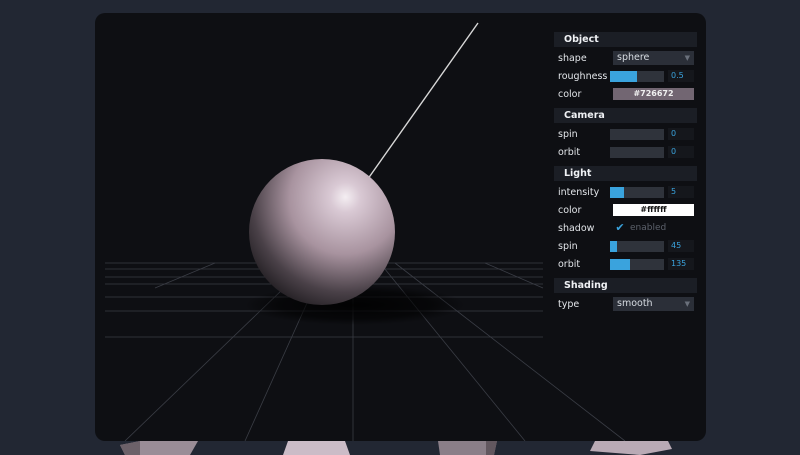 Image resolution: width=800 pixels, height=455 pixels. I want to click on camera-spin-input: 0, so click(681, 134).